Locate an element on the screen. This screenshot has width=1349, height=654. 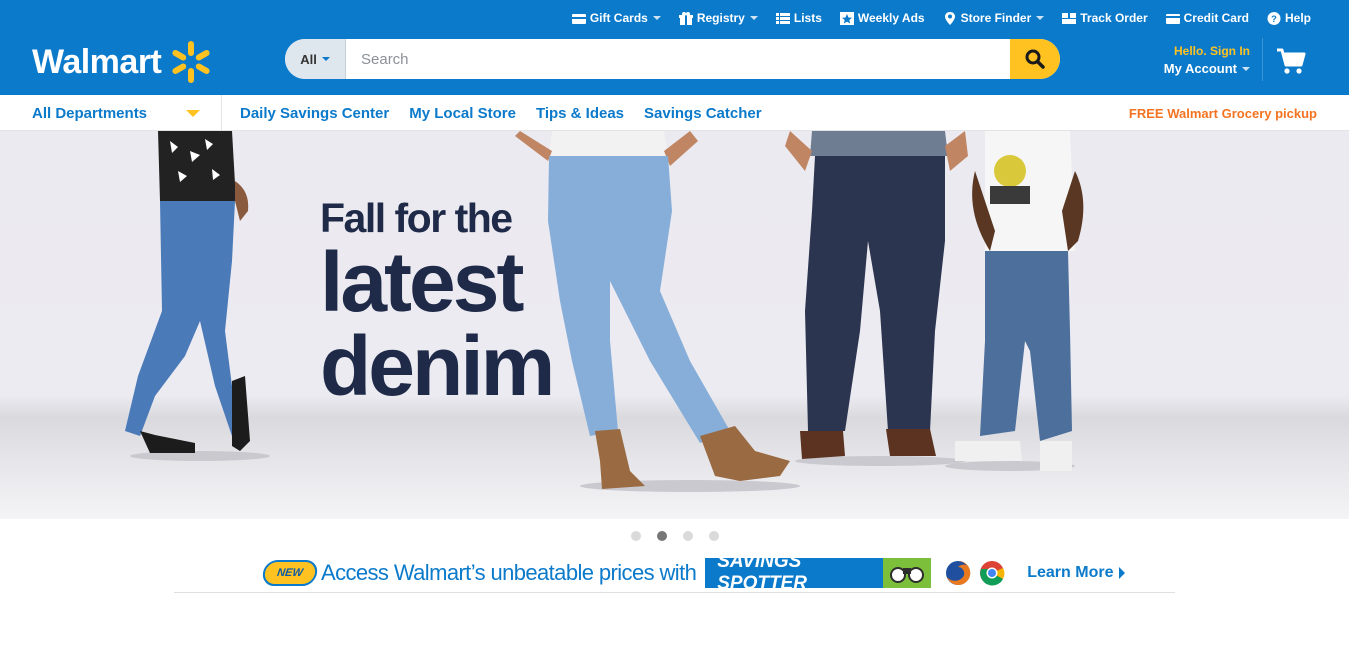
gift-box-icon is located at coordinates (685, 18).